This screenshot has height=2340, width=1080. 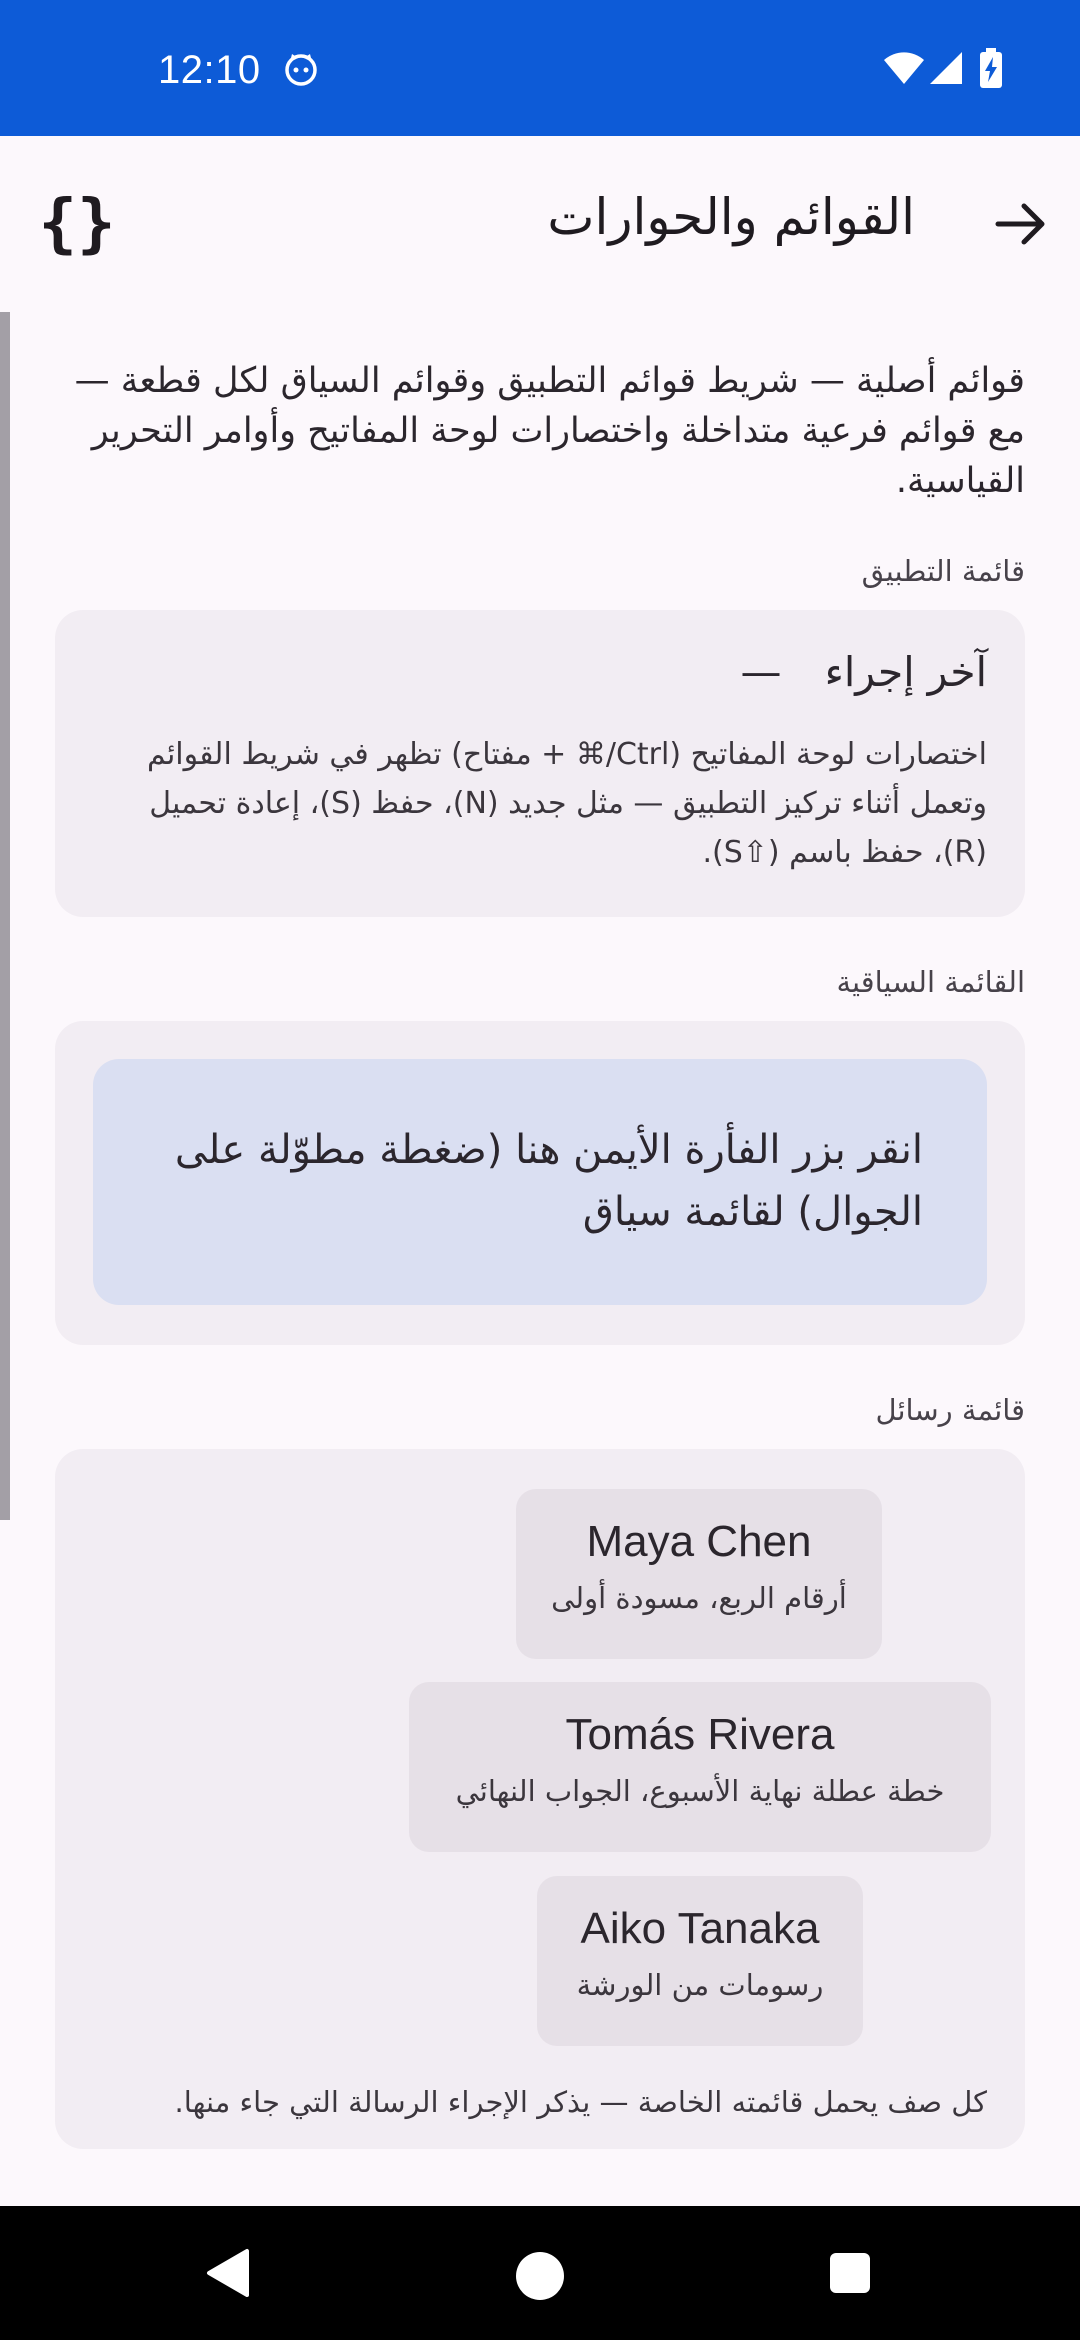 I want to click on arrow-right-icon, so click(x=1022, y=224).